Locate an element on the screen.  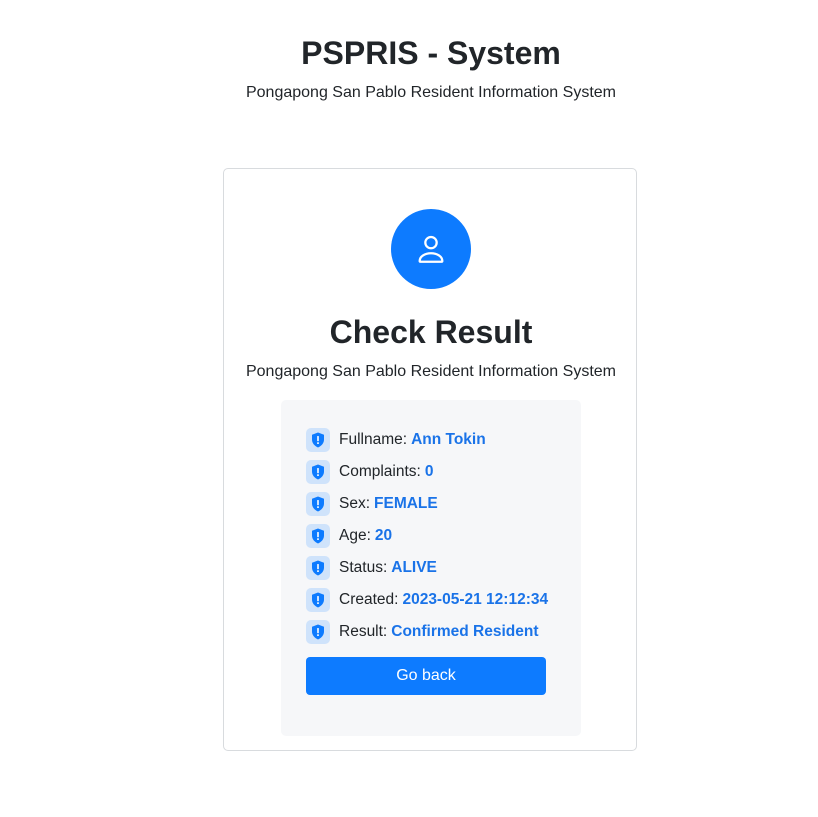
complaints-label: Complaints: is located at coordinates (380, 471).